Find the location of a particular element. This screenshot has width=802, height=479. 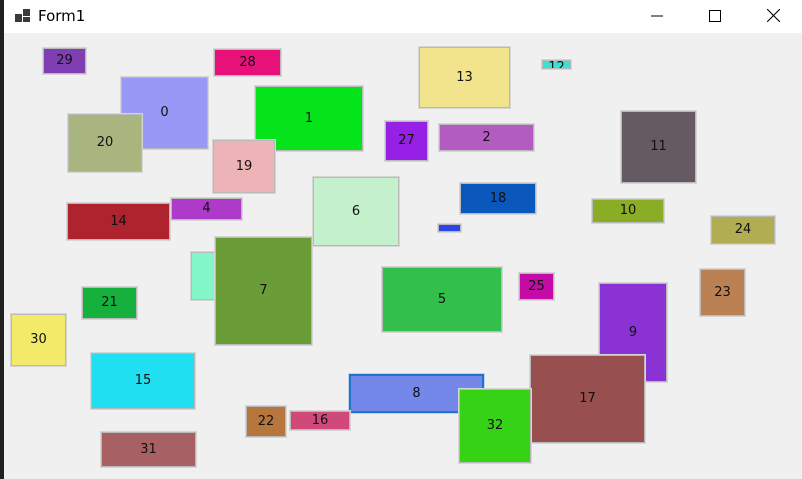

box-label: 21 is located at coordinates (109, 302).